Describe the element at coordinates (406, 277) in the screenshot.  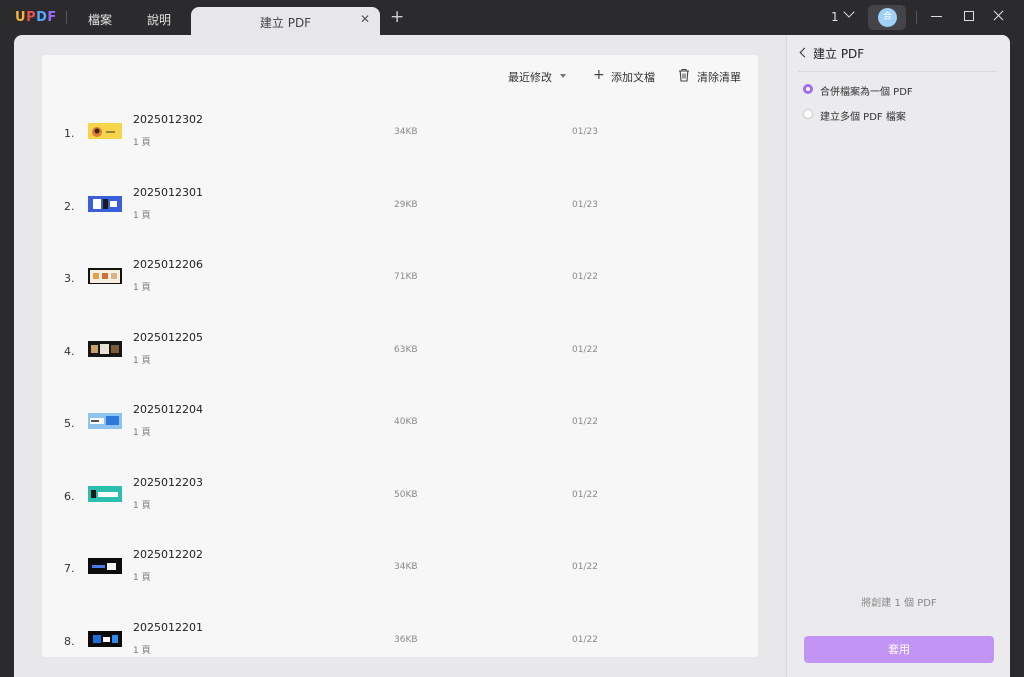
I see `file-size: 71KB` at that location.